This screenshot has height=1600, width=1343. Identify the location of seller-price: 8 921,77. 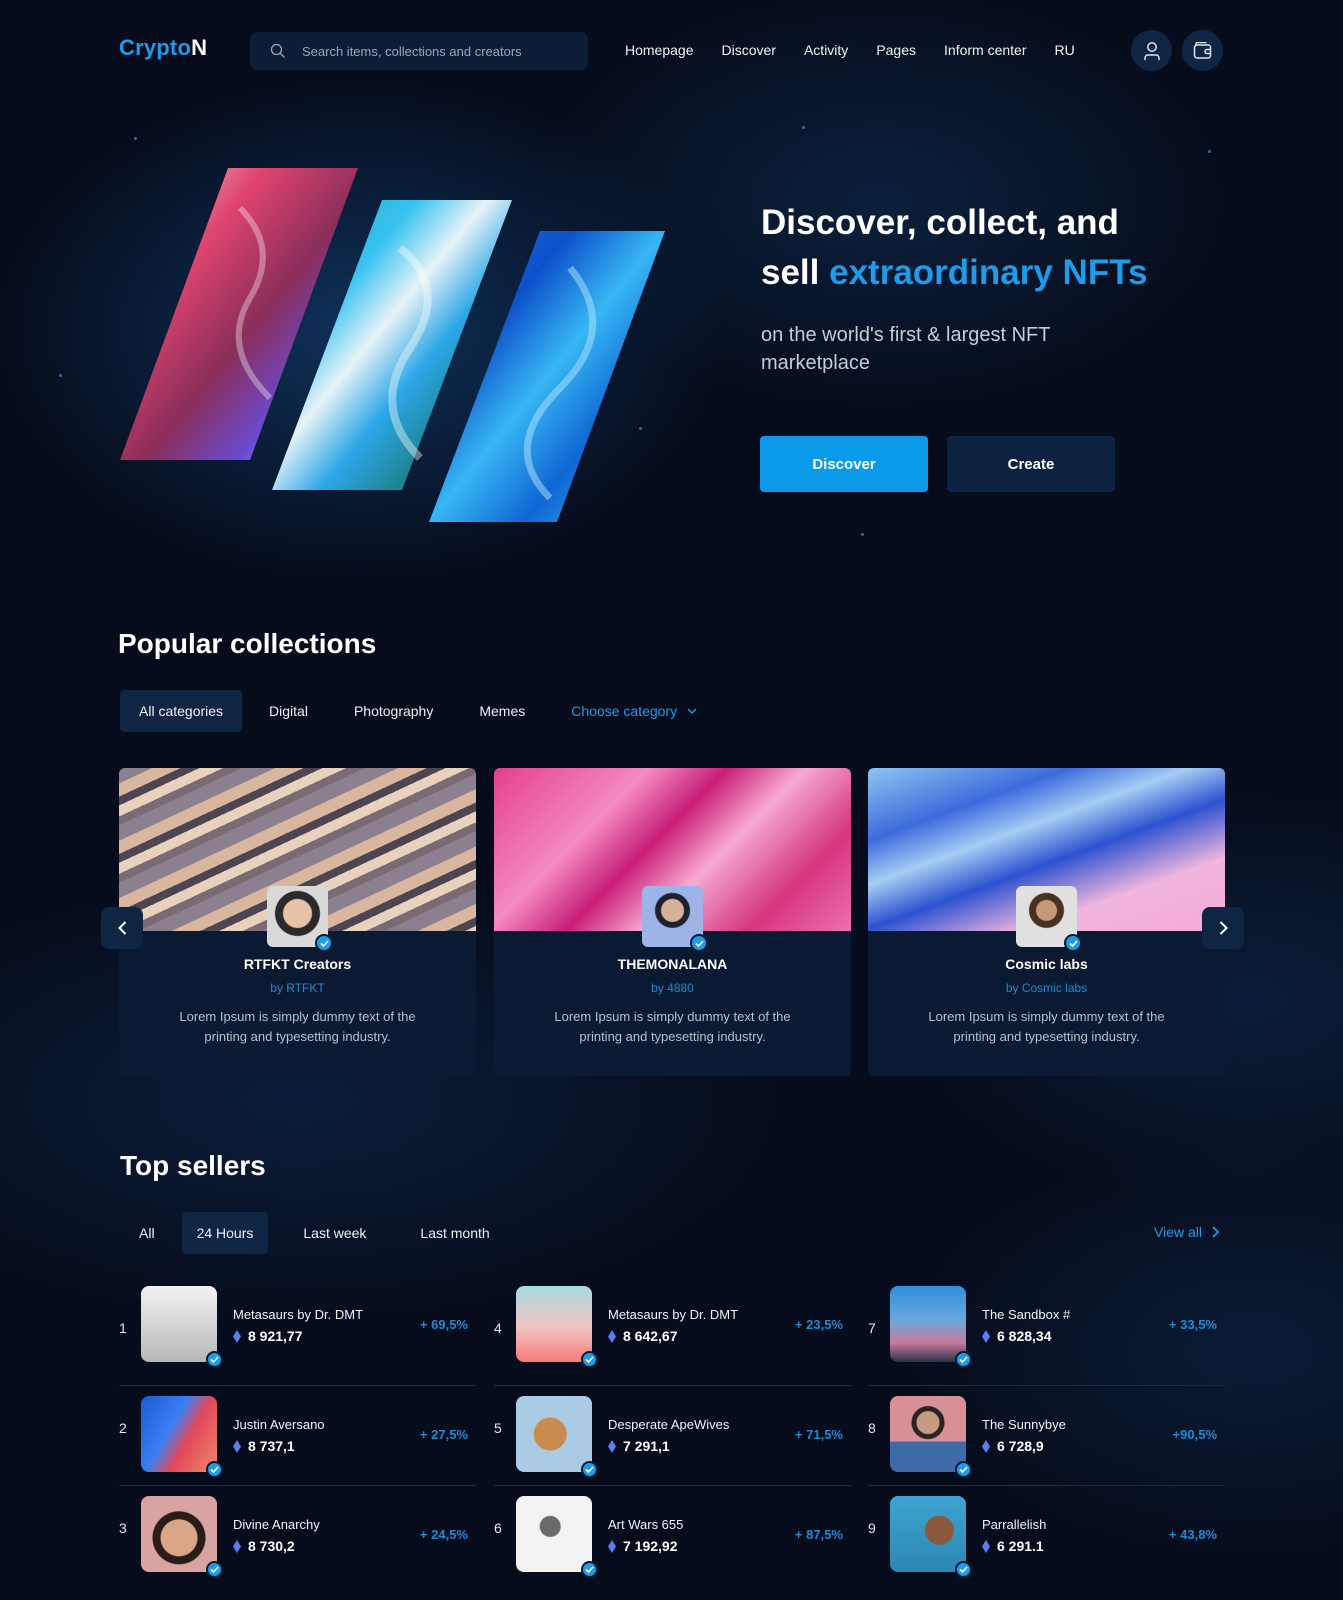
(268, 1336).